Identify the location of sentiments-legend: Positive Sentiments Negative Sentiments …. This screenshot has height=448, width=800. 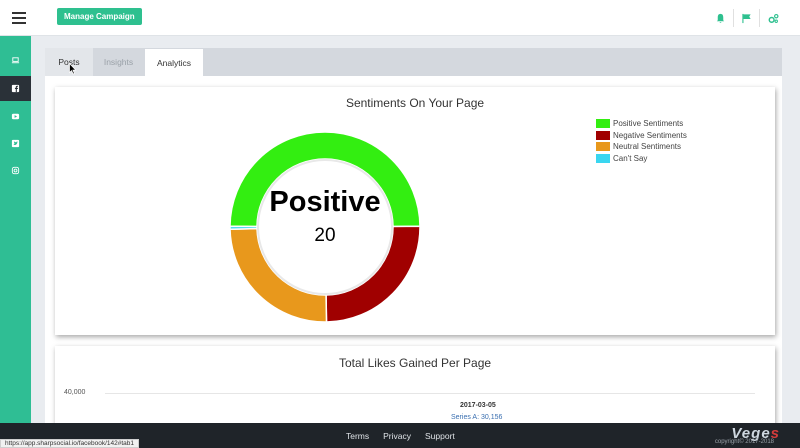
(641, 141).